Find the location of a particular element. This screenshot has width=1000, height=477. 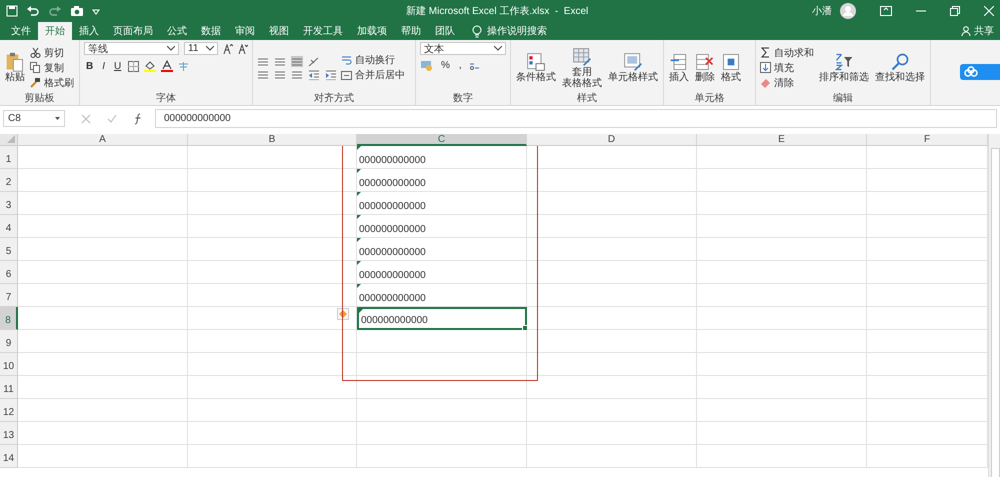

tell-me-search: 操作说明搜索 is located at coordinates (509, 31).